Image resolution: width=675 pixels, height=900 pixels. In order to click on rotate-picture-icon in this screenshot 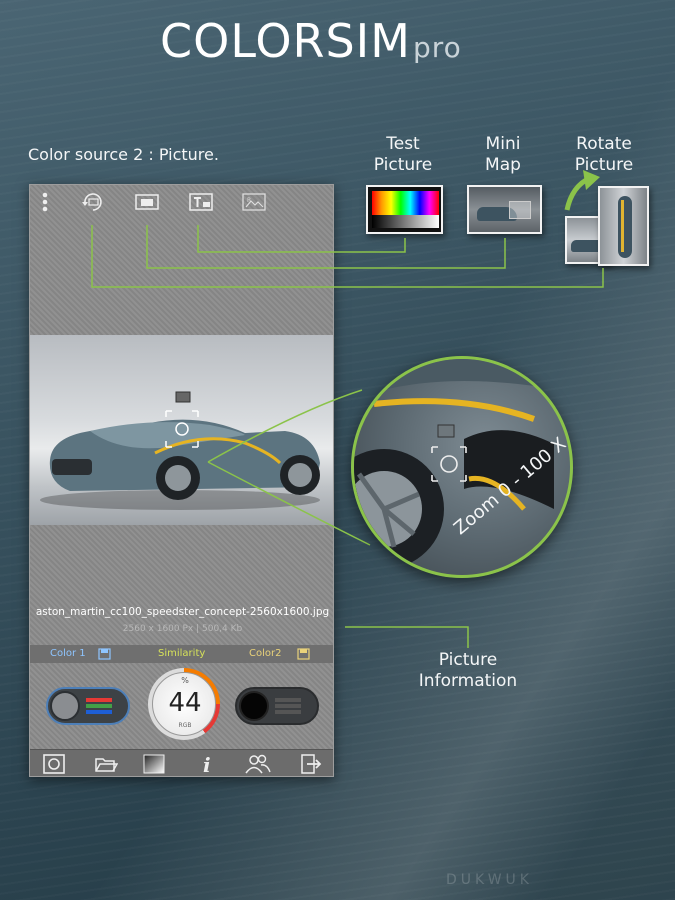, I will do `click(93, 202)`.